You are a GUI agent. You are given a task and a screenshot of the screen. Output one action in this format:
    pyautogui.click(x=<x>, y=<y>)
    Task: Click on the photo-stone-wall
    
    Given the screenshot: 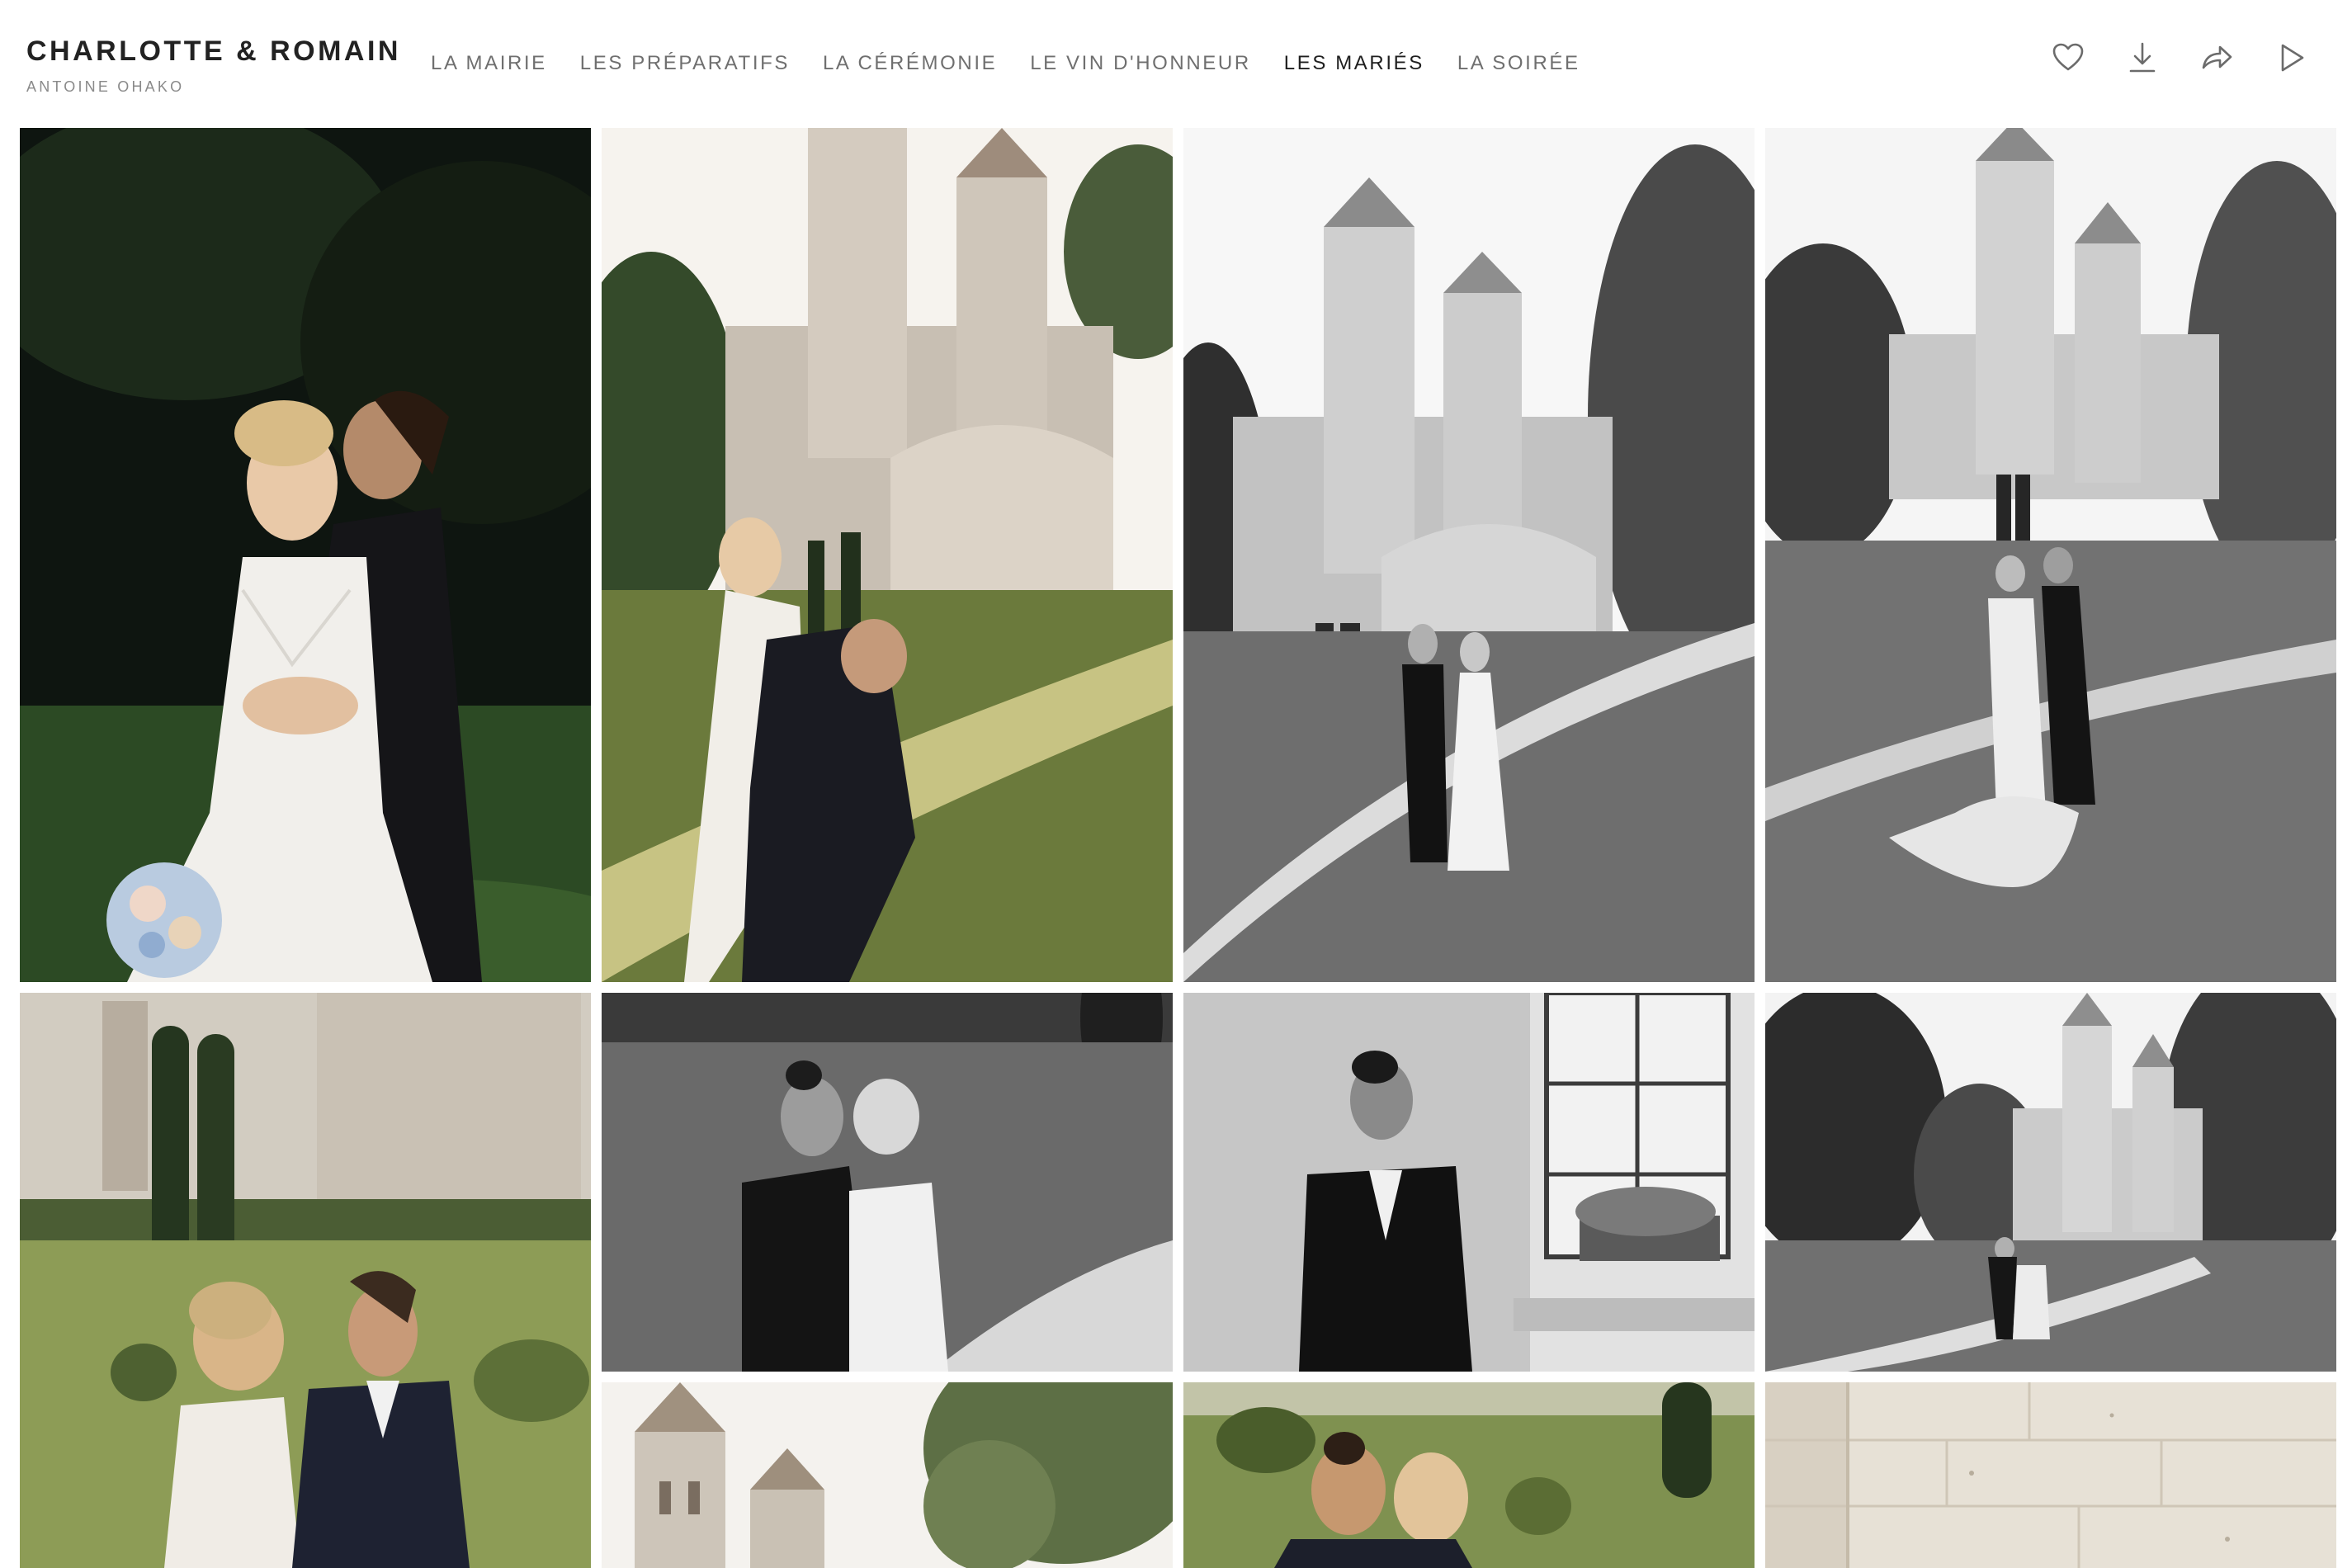 What is the action you would take?
    pyautogui.click(x=2050, y=1475)
    